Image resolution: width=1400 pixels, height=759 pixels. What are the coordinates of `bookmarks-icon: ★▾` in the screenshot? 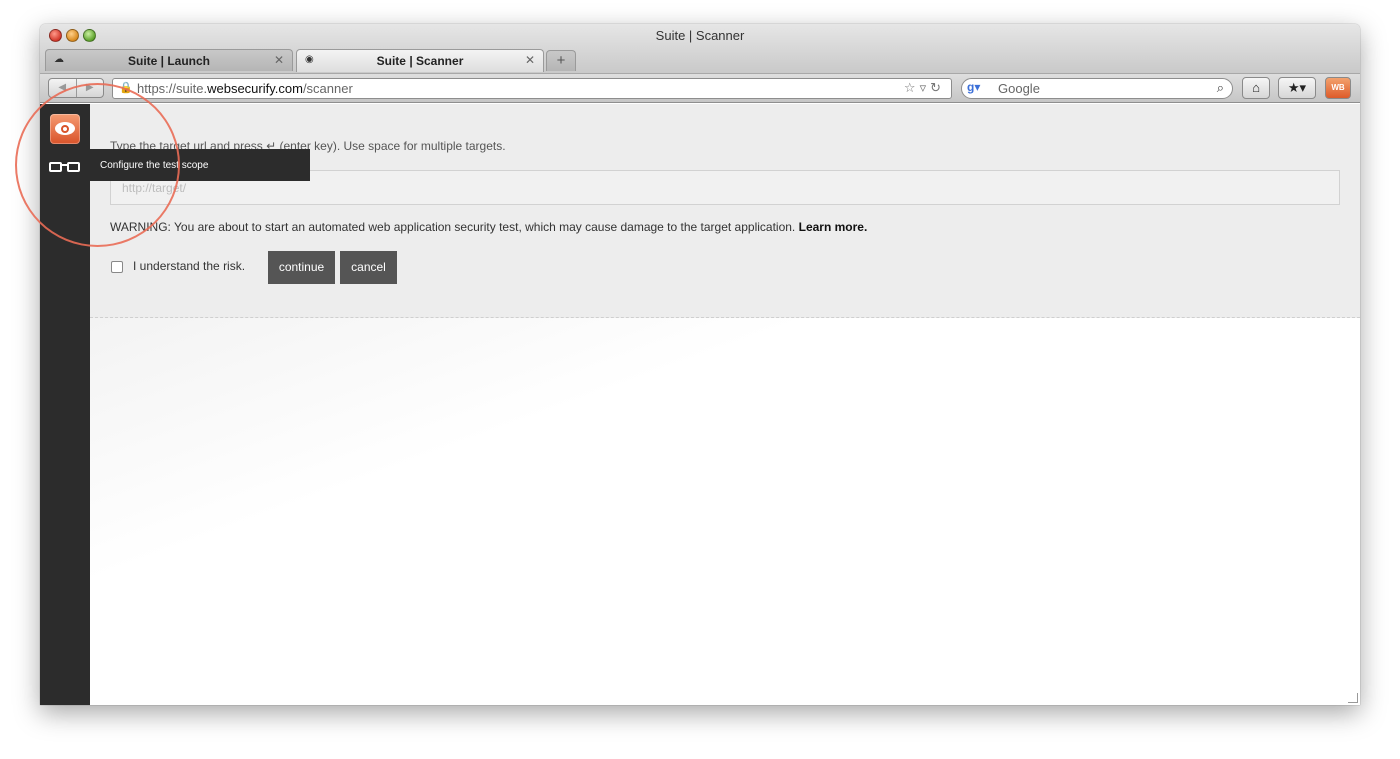 It's located at (1297, 87).